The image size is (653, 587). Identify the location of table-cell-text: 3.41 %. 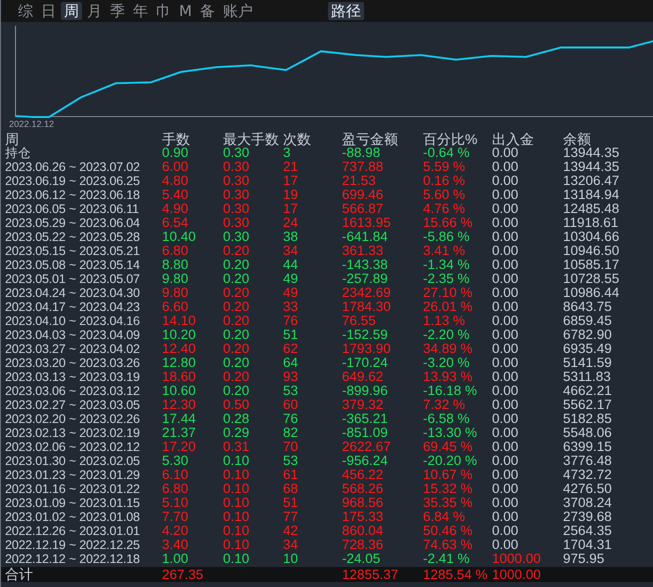
(444, 251).